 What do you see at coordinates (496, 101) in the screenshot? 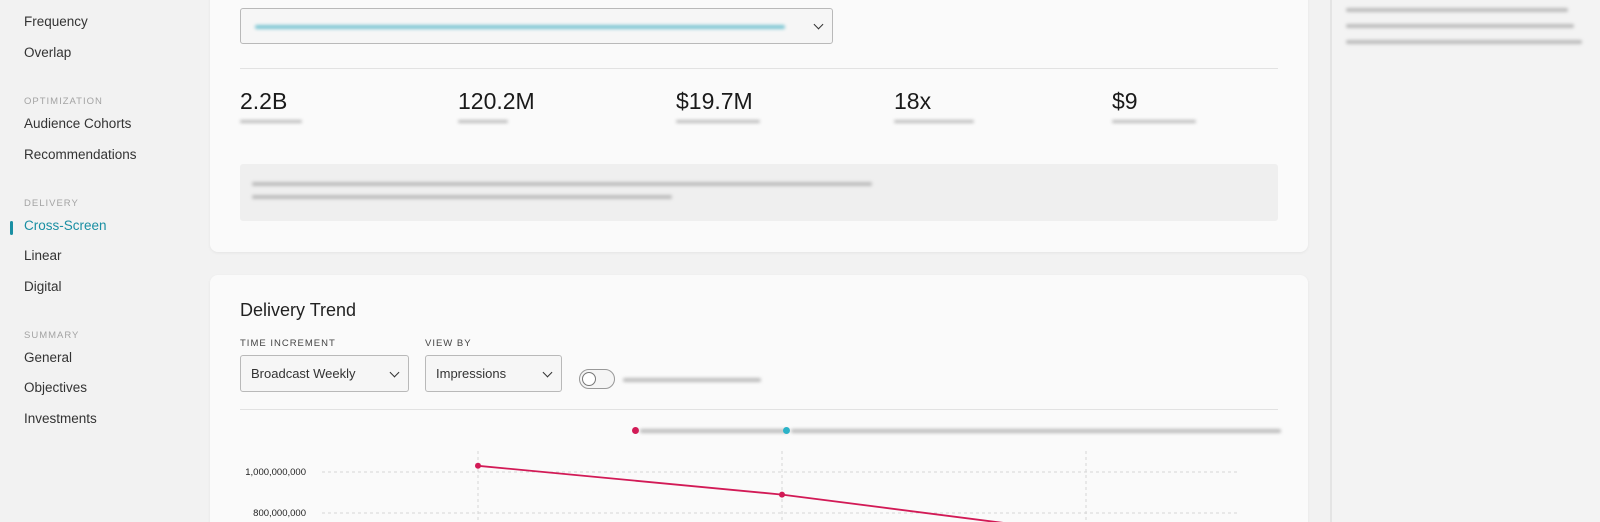
I see `metric-value-2: 120.2M` at bounding box center [496, 101].